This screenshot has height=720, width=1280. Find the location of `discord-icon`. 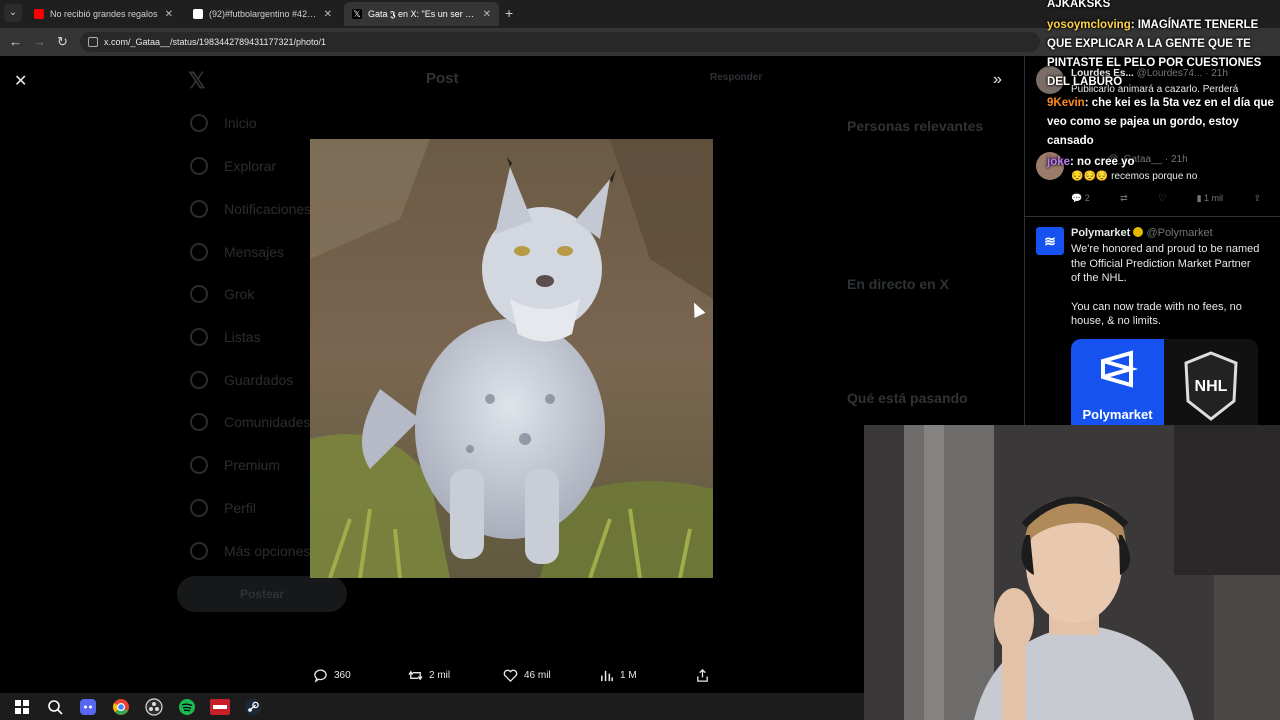

discord-icon is located at coordinates (88, 707).